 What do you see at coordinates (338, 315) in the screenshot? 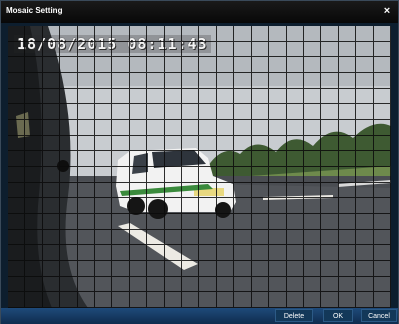
I see `ok-button: OK` at bounding box center [338, 315].